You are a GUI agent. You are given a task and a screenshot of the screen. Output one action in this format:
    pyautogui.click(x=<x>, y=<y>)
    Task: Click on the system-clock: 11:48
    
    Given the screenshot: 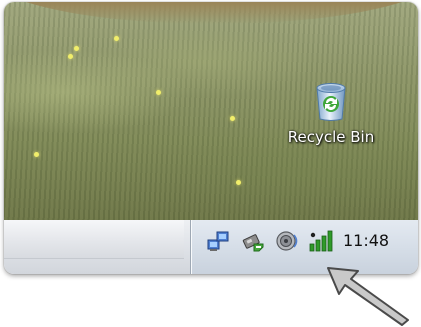 What is the action you would take?
    pyautogui.click(x=373, y=241)
    